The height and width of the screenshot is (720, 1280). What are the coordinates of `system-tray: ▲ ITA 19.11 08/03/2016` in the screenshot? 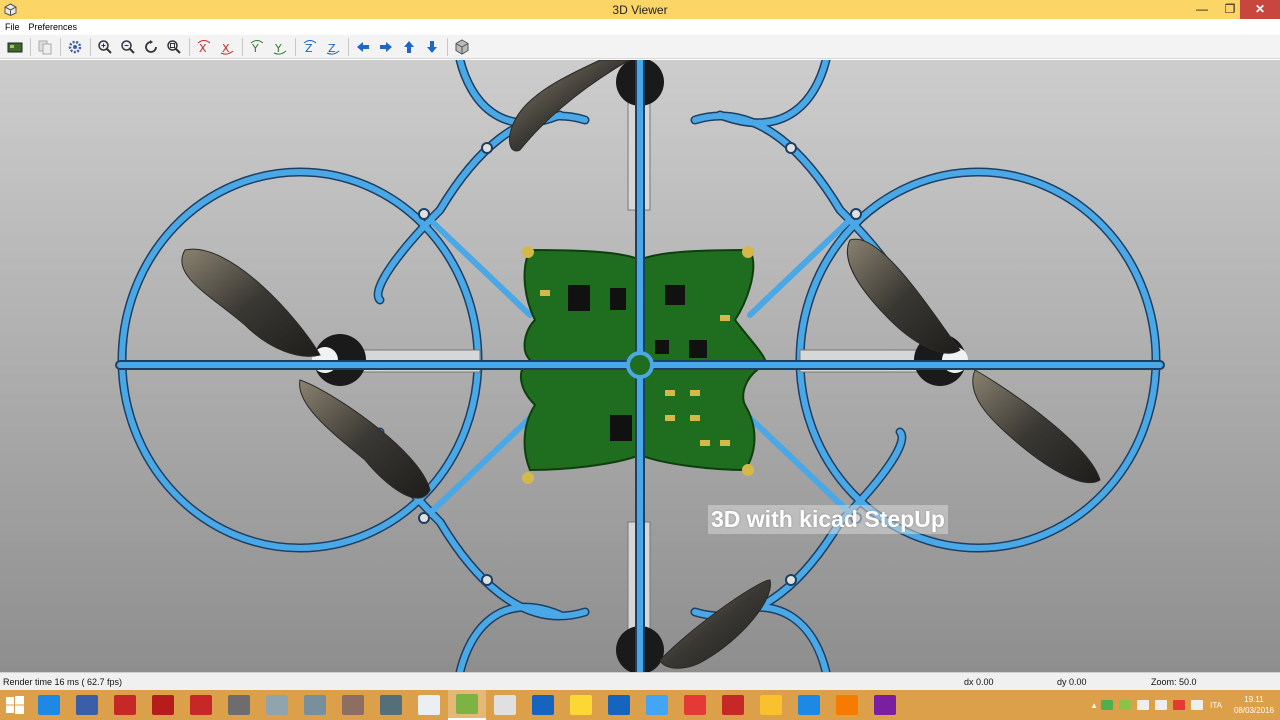 It's located at (1185, 705).